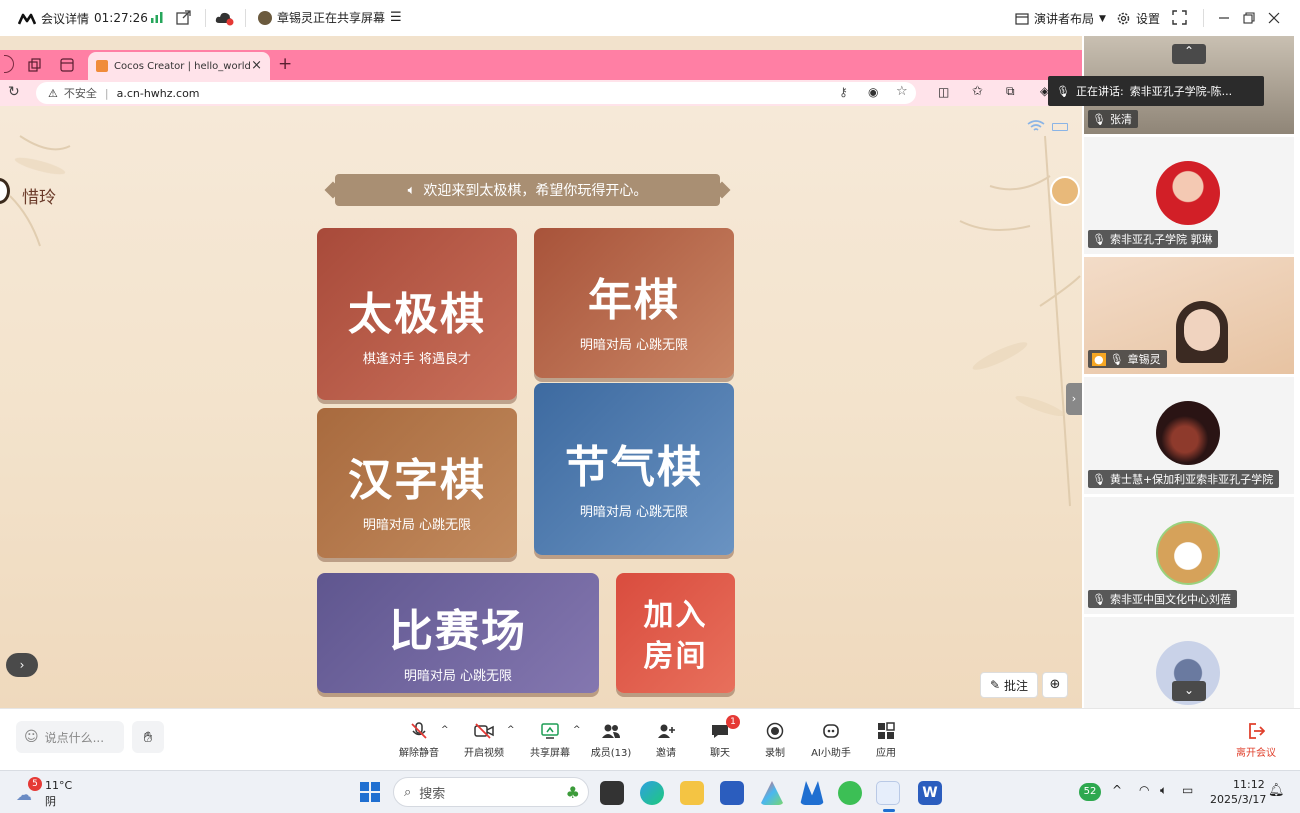 The image size is (1300, 813). I want to click on battery-tray-icon: ▭, so click(1187, 790).